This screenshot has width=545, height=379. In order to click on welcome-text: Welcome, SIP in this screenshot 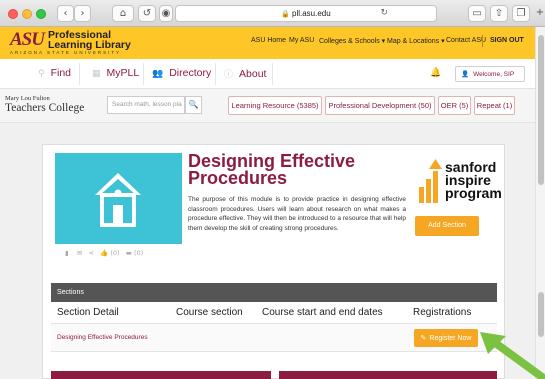, I will do `click(494, 74)`.